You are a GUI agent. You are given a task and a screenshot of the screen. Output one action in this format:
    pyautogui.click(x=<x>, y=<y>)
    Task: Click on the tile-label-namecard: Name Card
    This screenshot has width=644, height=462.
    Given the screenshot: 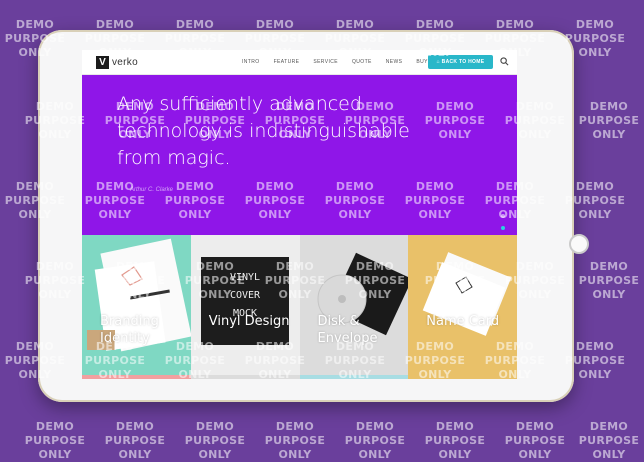 What is the action you would take?
    pyautogui.click(x=463, y=321)
    